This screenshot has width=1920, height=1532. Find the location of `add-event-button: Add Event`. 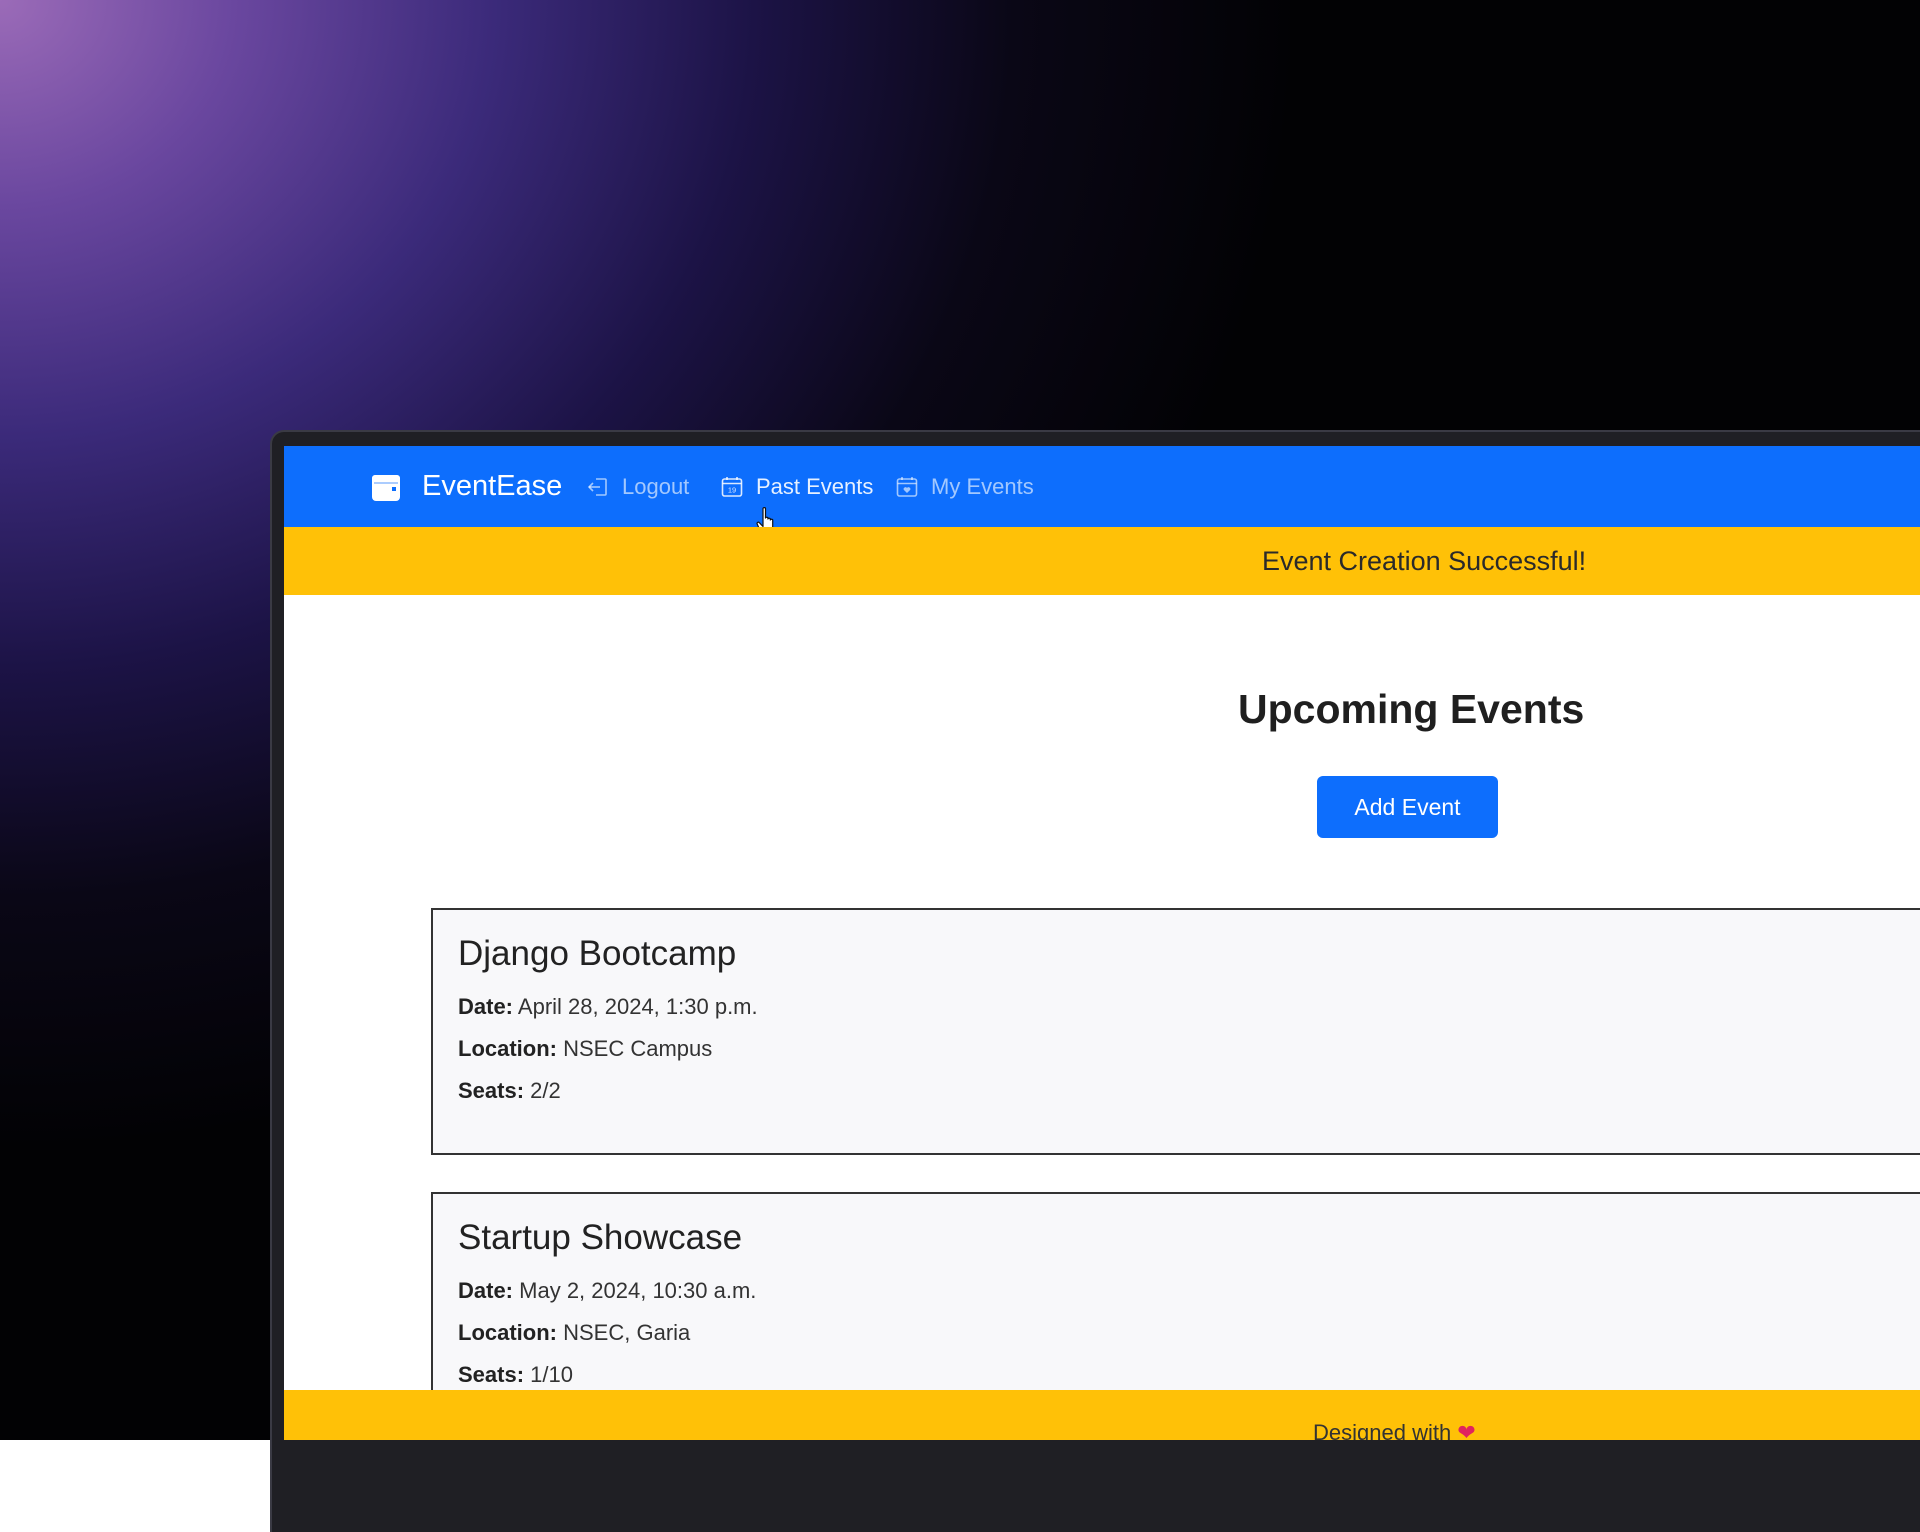

add-event-button: Add Event is located at coordinates (1407, 807).